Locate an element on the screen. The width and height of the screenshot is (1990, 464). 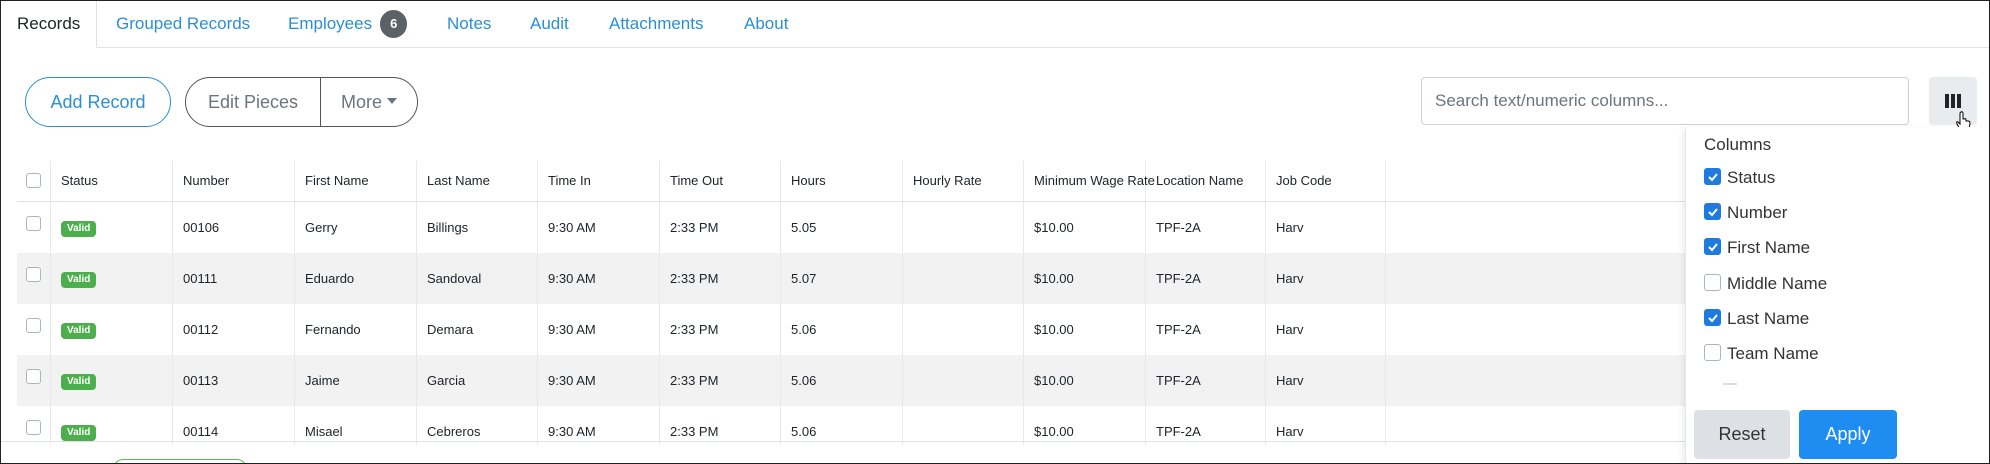
tab-label: Records is located at coordinates (49, 23).